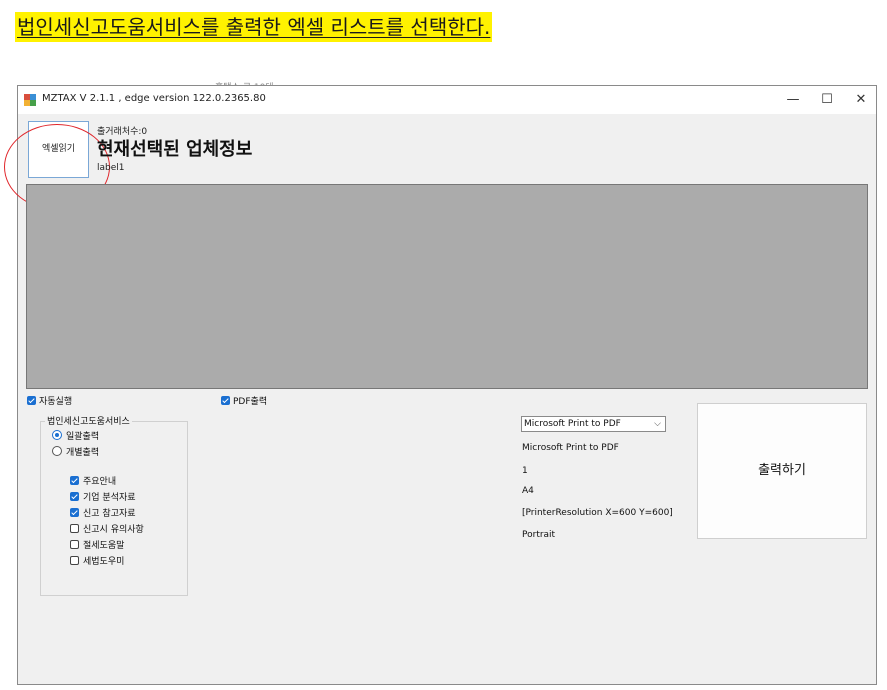 This screenshot has height=690, width=887. What do you see at coordinates (56, 402) in the screenshot?
I see `auto-run-label: 자동실행` at bounding box center [56, 402].